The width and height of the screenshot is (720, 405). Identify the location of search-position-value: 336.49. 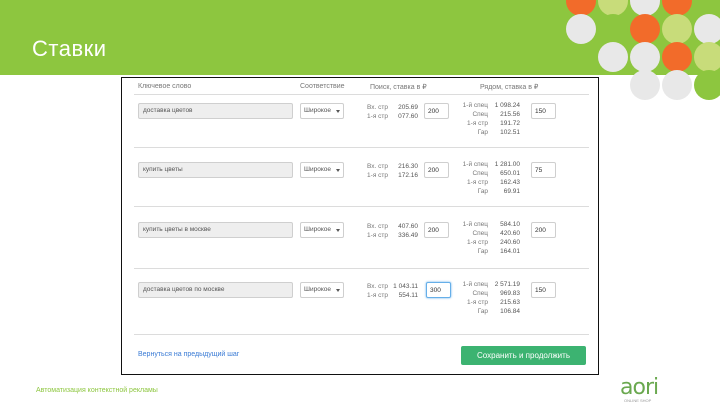
(408, 235).